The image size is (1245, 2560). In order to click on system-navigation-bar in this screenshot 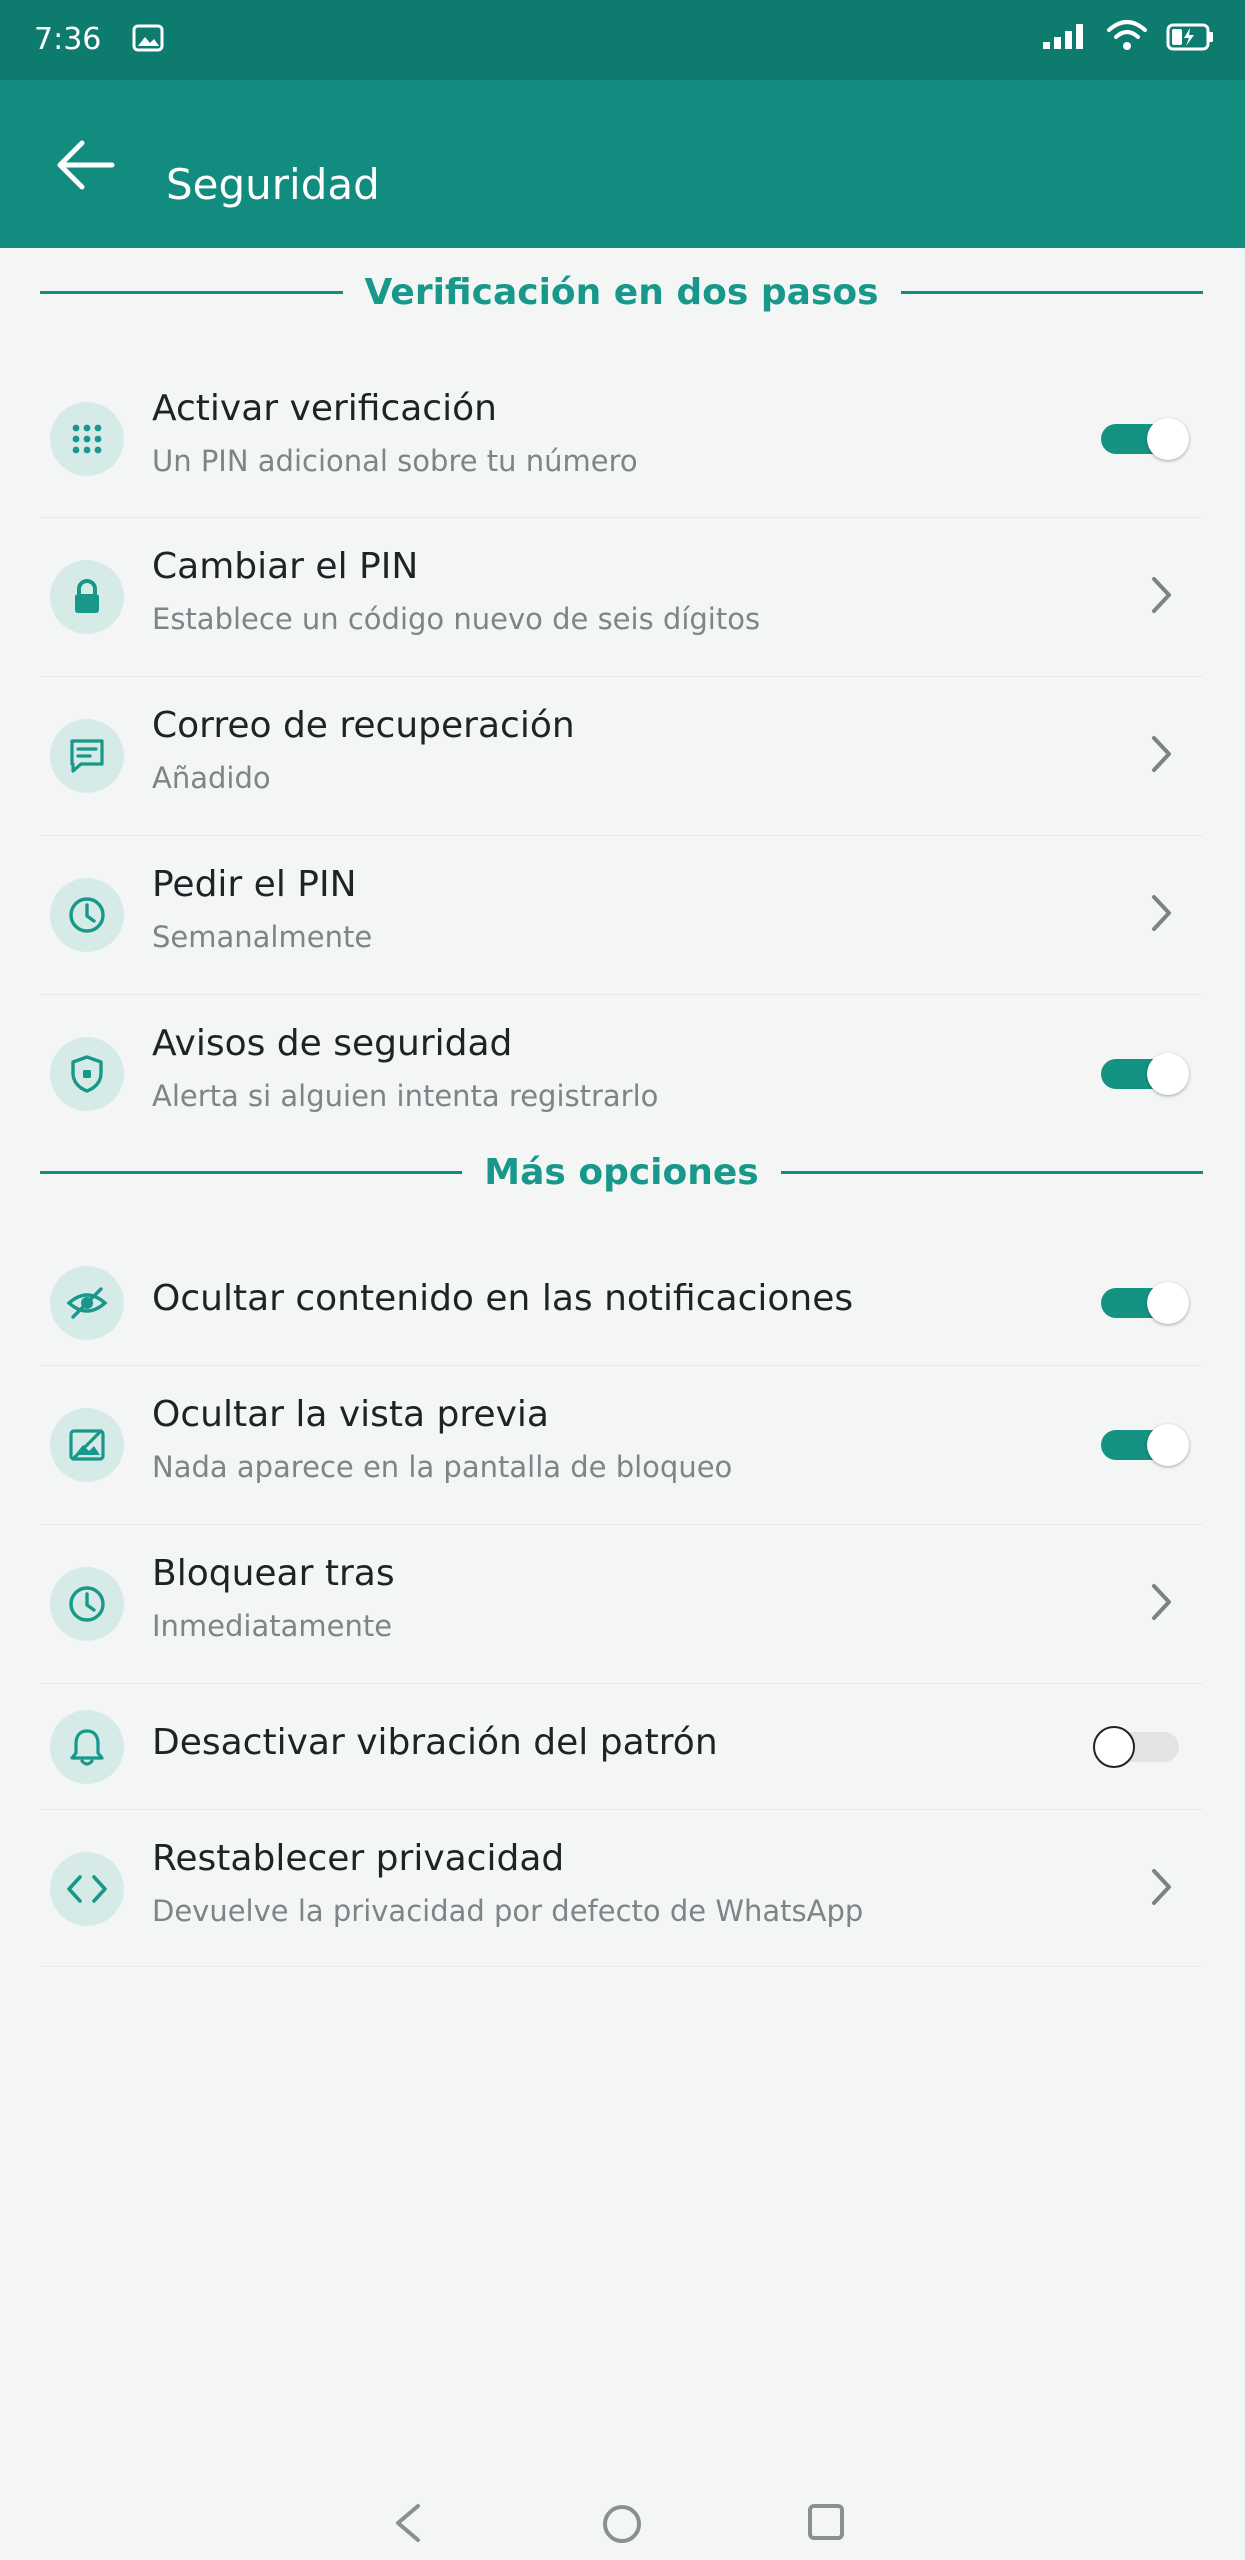, I will do `click(622, 2520)`.